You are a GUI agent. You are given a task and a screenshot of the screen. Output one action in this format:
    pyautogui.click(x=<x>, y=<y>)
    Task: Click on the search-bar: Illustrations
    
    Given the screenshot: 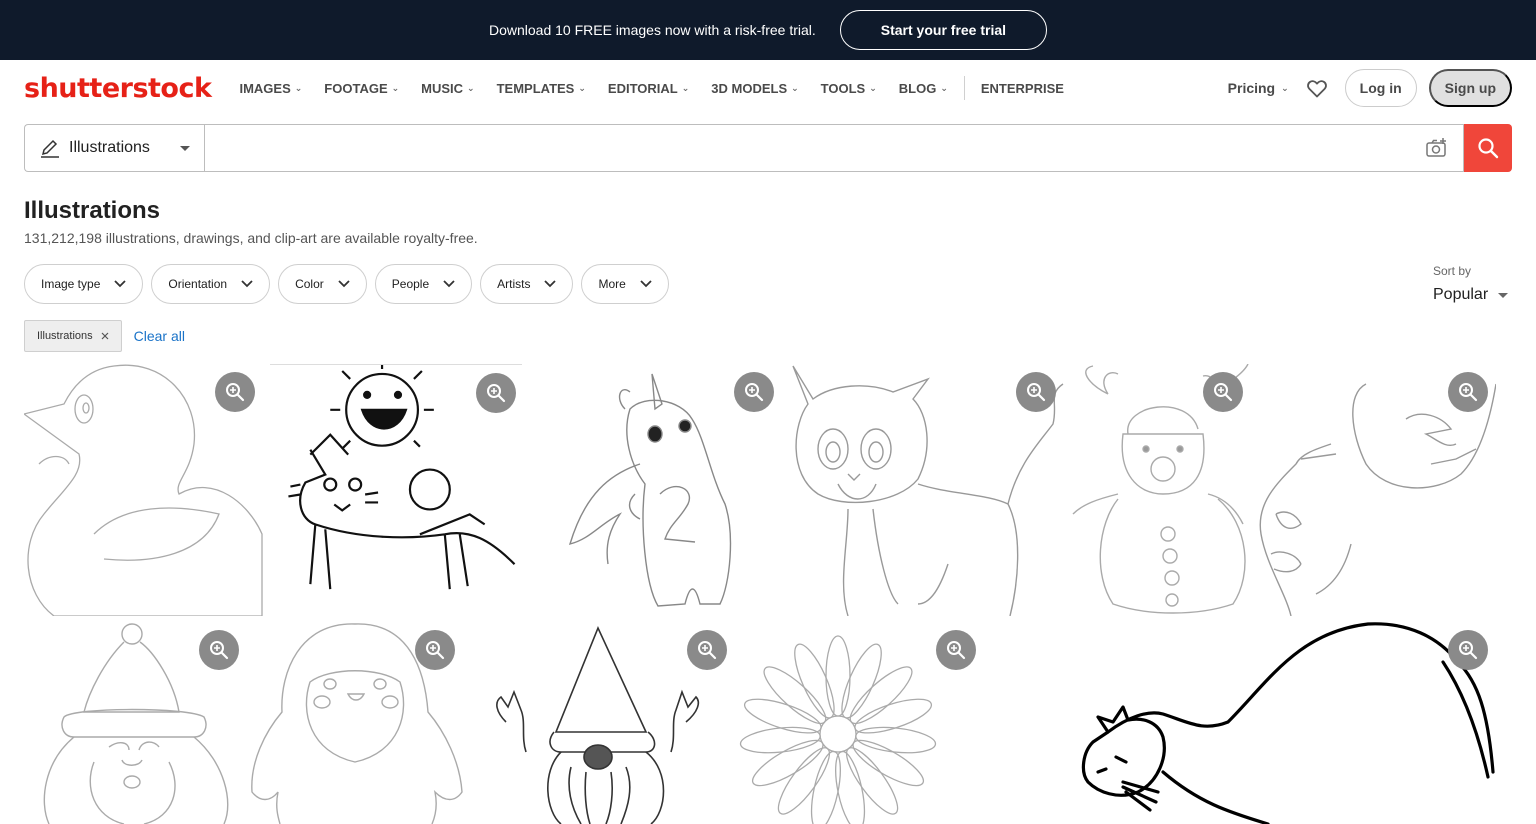 What is the action you would take?
    pyautogui.click(x=768, y=148)
    